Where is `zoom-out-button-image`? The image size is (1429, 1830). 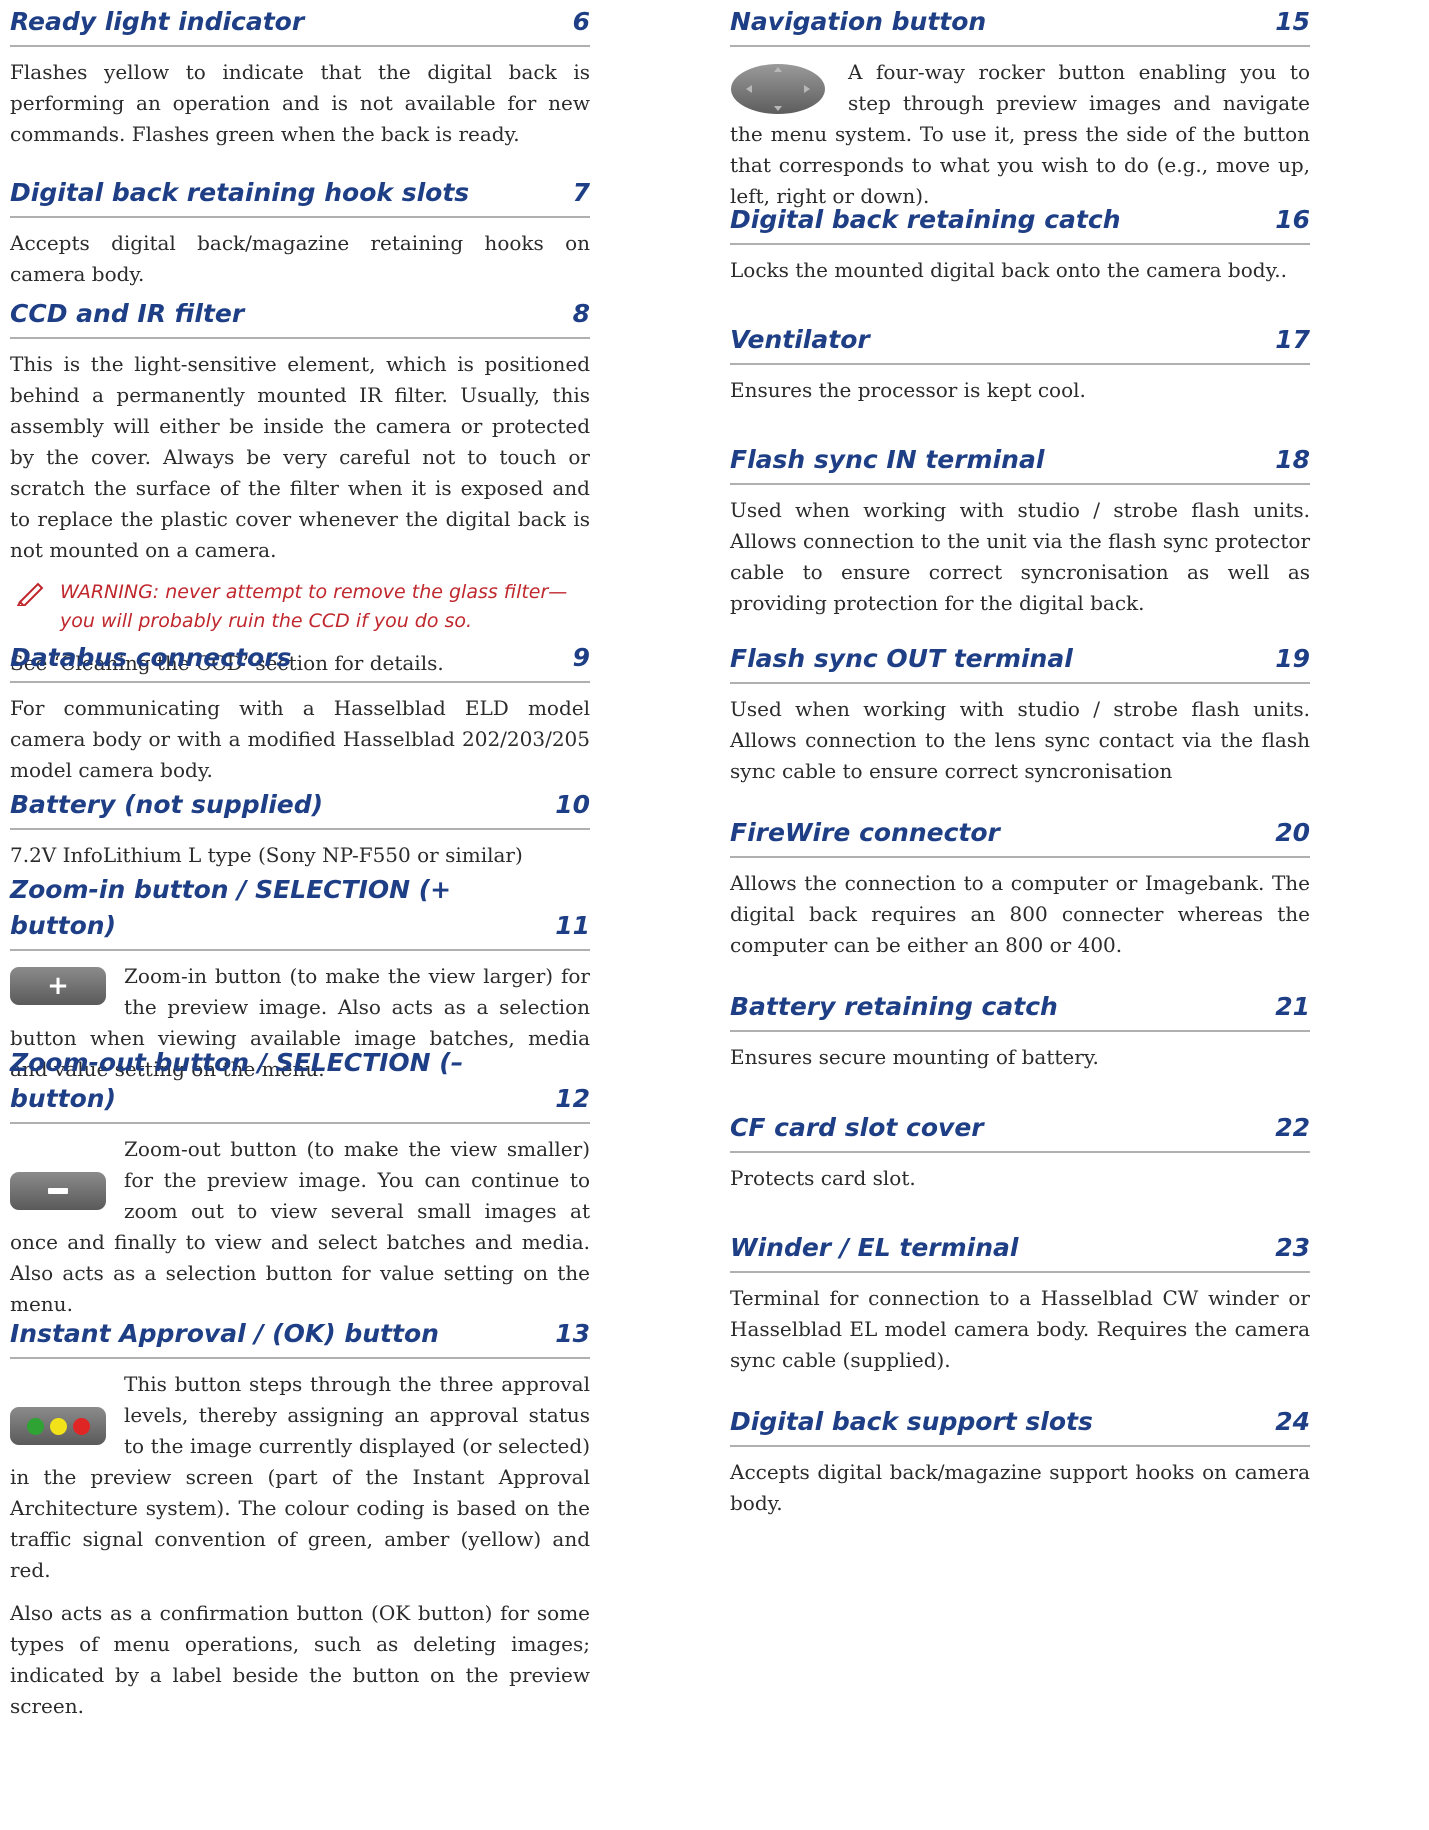
zoom-out-button-image is located at coordinates (58, 1191).